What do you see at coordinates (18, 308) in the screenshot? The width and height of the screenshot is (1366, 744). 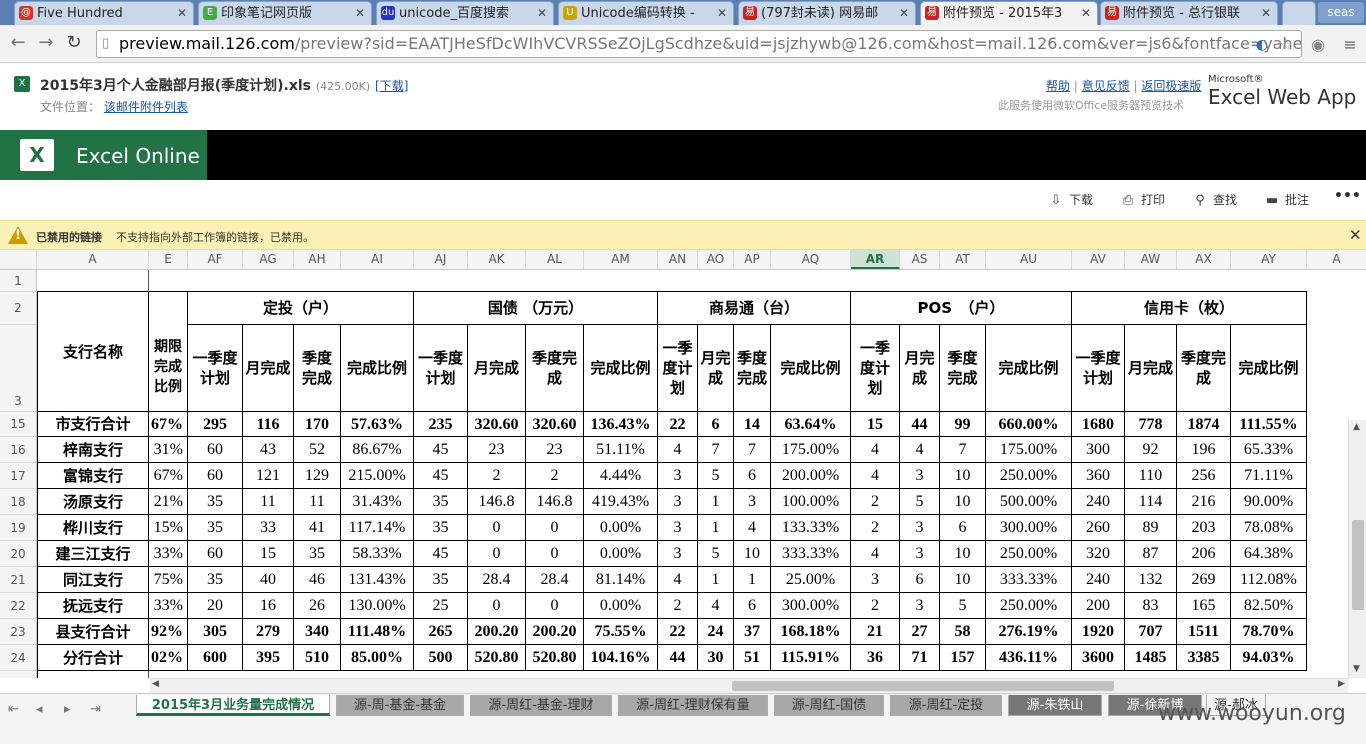 I see `row-header: 2` at bounding box center [18, 308].